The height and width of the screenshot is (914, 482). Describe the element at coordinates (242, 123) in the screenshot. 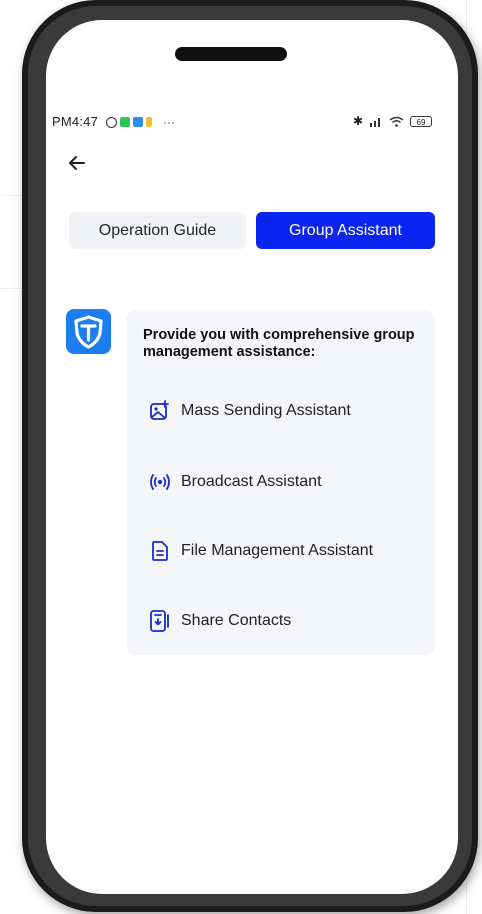

I see `status-bar: PM4:47 ··· ✱ 69` at that location.